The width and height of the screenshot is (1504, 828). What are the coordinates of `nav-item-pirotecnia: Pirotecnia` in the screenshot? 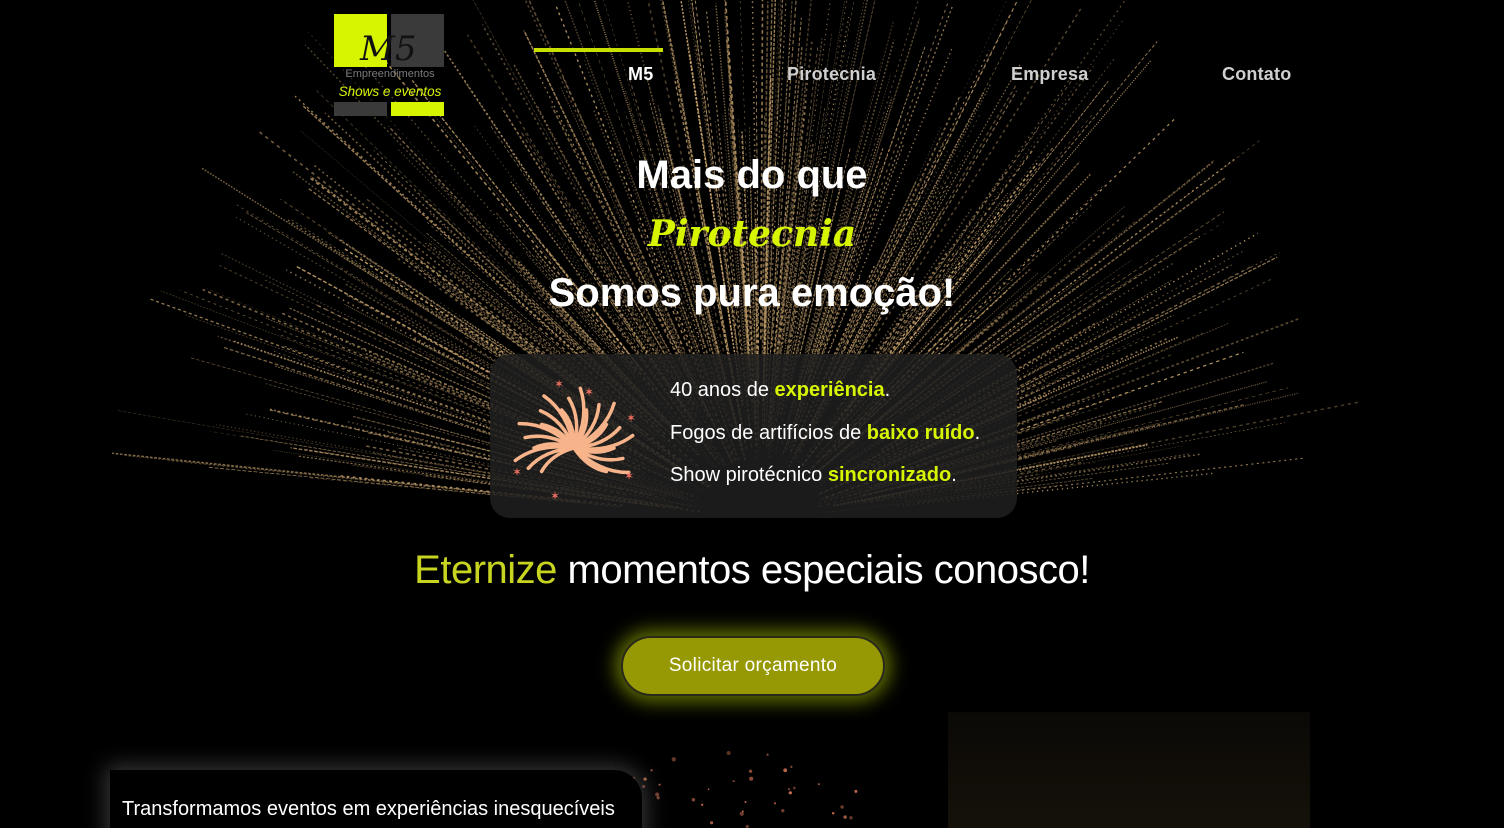 It's located at (831, 74).